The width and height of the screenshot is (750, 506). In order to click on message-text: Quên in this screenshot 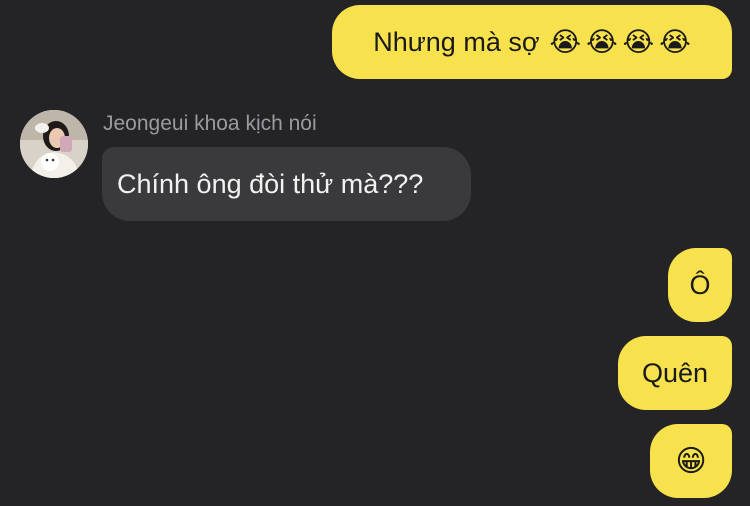, I will do `click(675, 372)`.